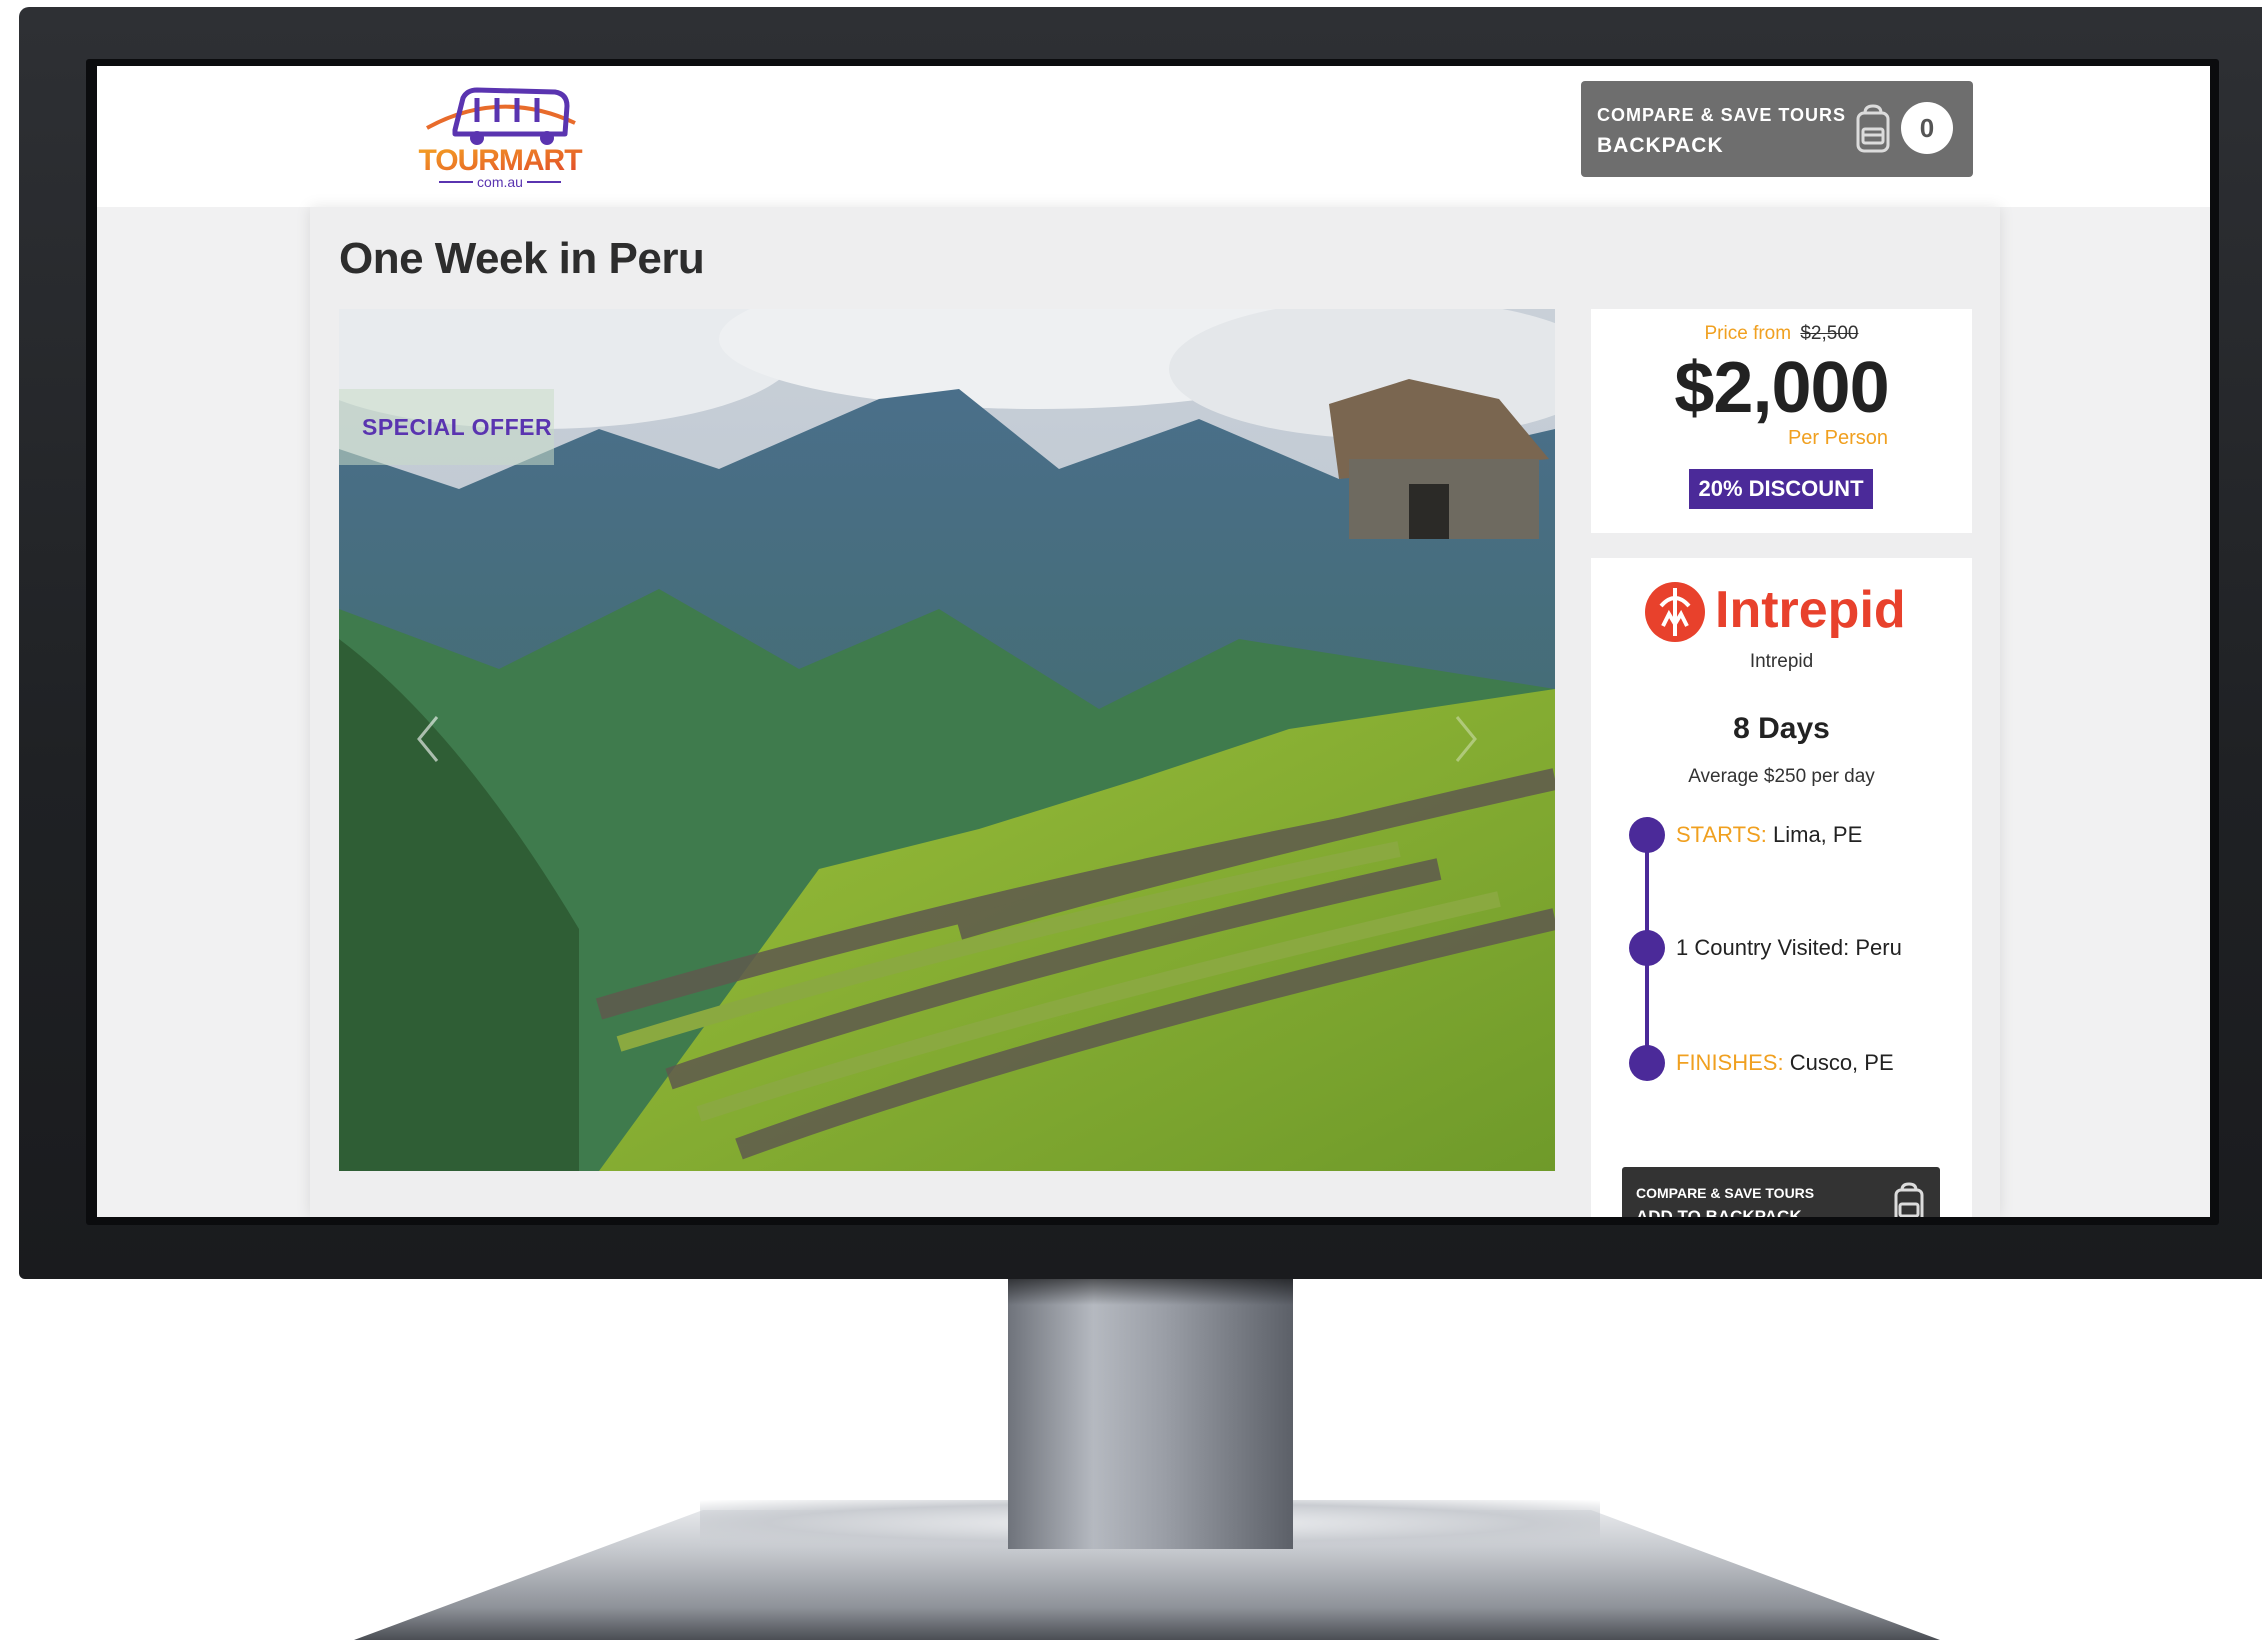 Image resolution: width=2262 pixels, height=1640 pixels. What do you see at coordinates (1719, 1212) in the screenshot?
I see `add-to-backpack-label: ADD TO BACKPACK` at bounding box center [1719, 1212].